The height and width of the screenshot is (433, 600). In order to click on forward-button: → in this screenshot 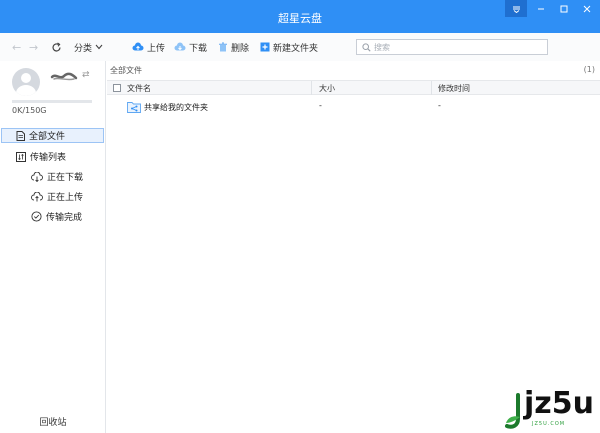, I will do `click(33, 47)`.